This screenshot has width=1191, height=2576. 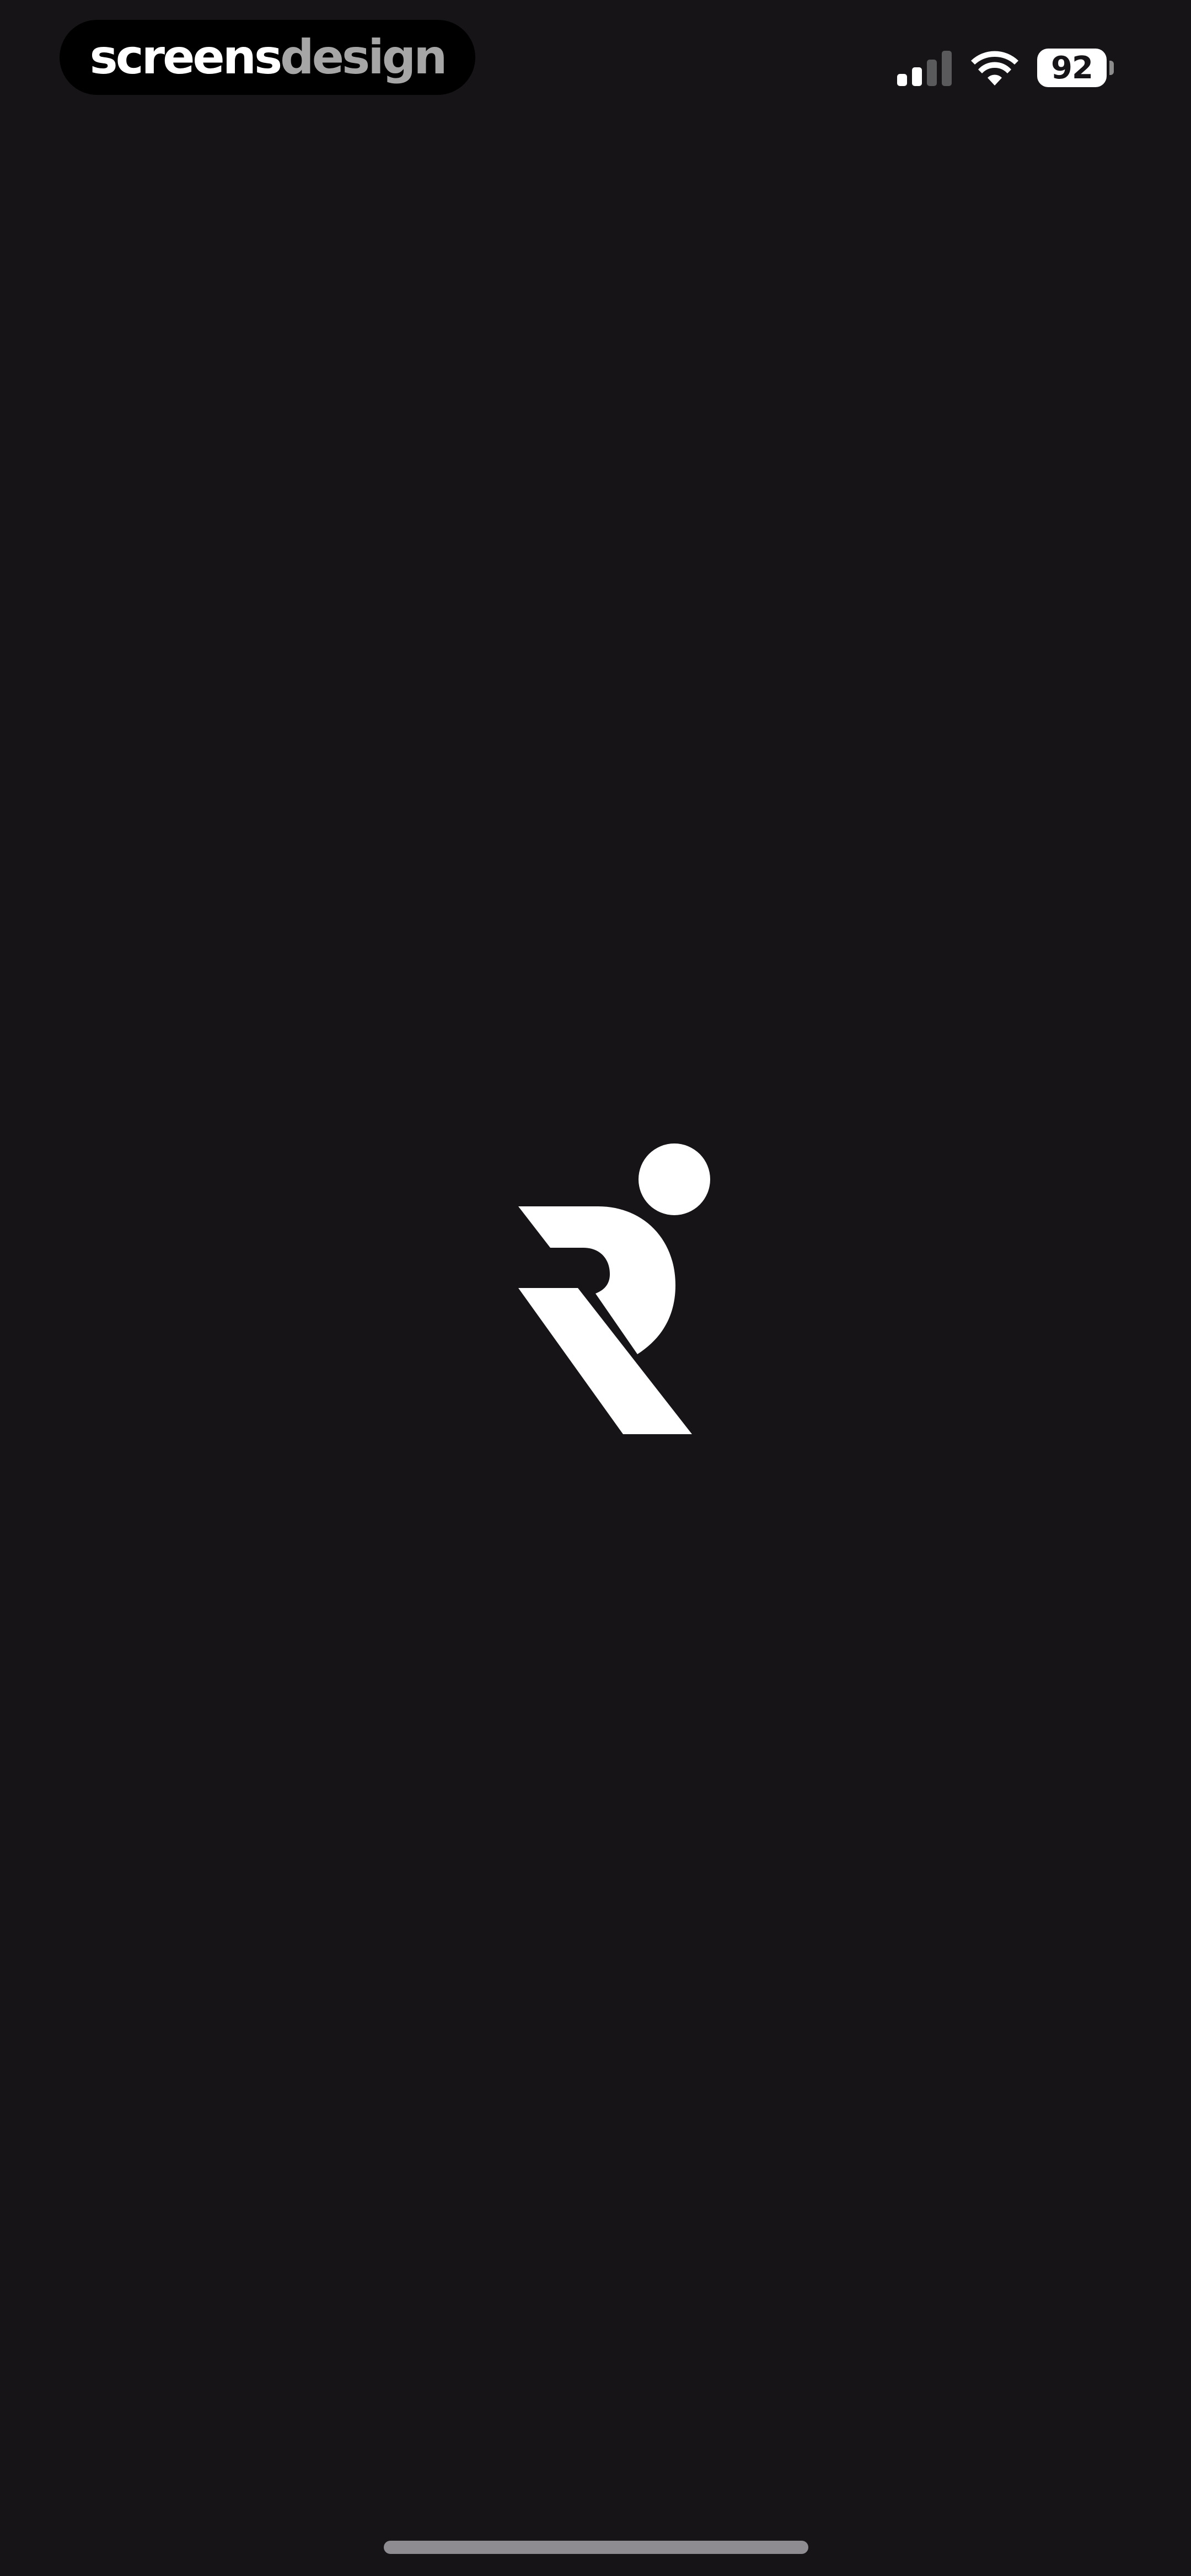 I want to click on watermark-text-design: design, so click(x=363, y=57).